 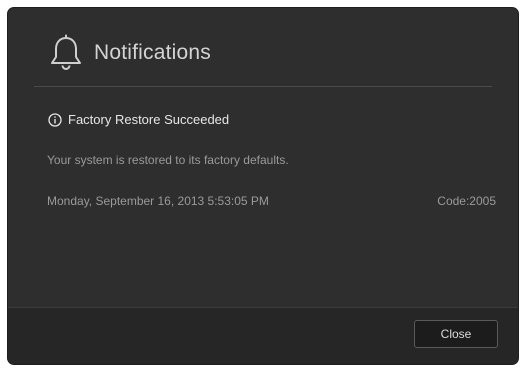 I want to click on notification-timestamp: Monday, September 16, 2013 5:53:05 PM, so click(x=158, y=201).